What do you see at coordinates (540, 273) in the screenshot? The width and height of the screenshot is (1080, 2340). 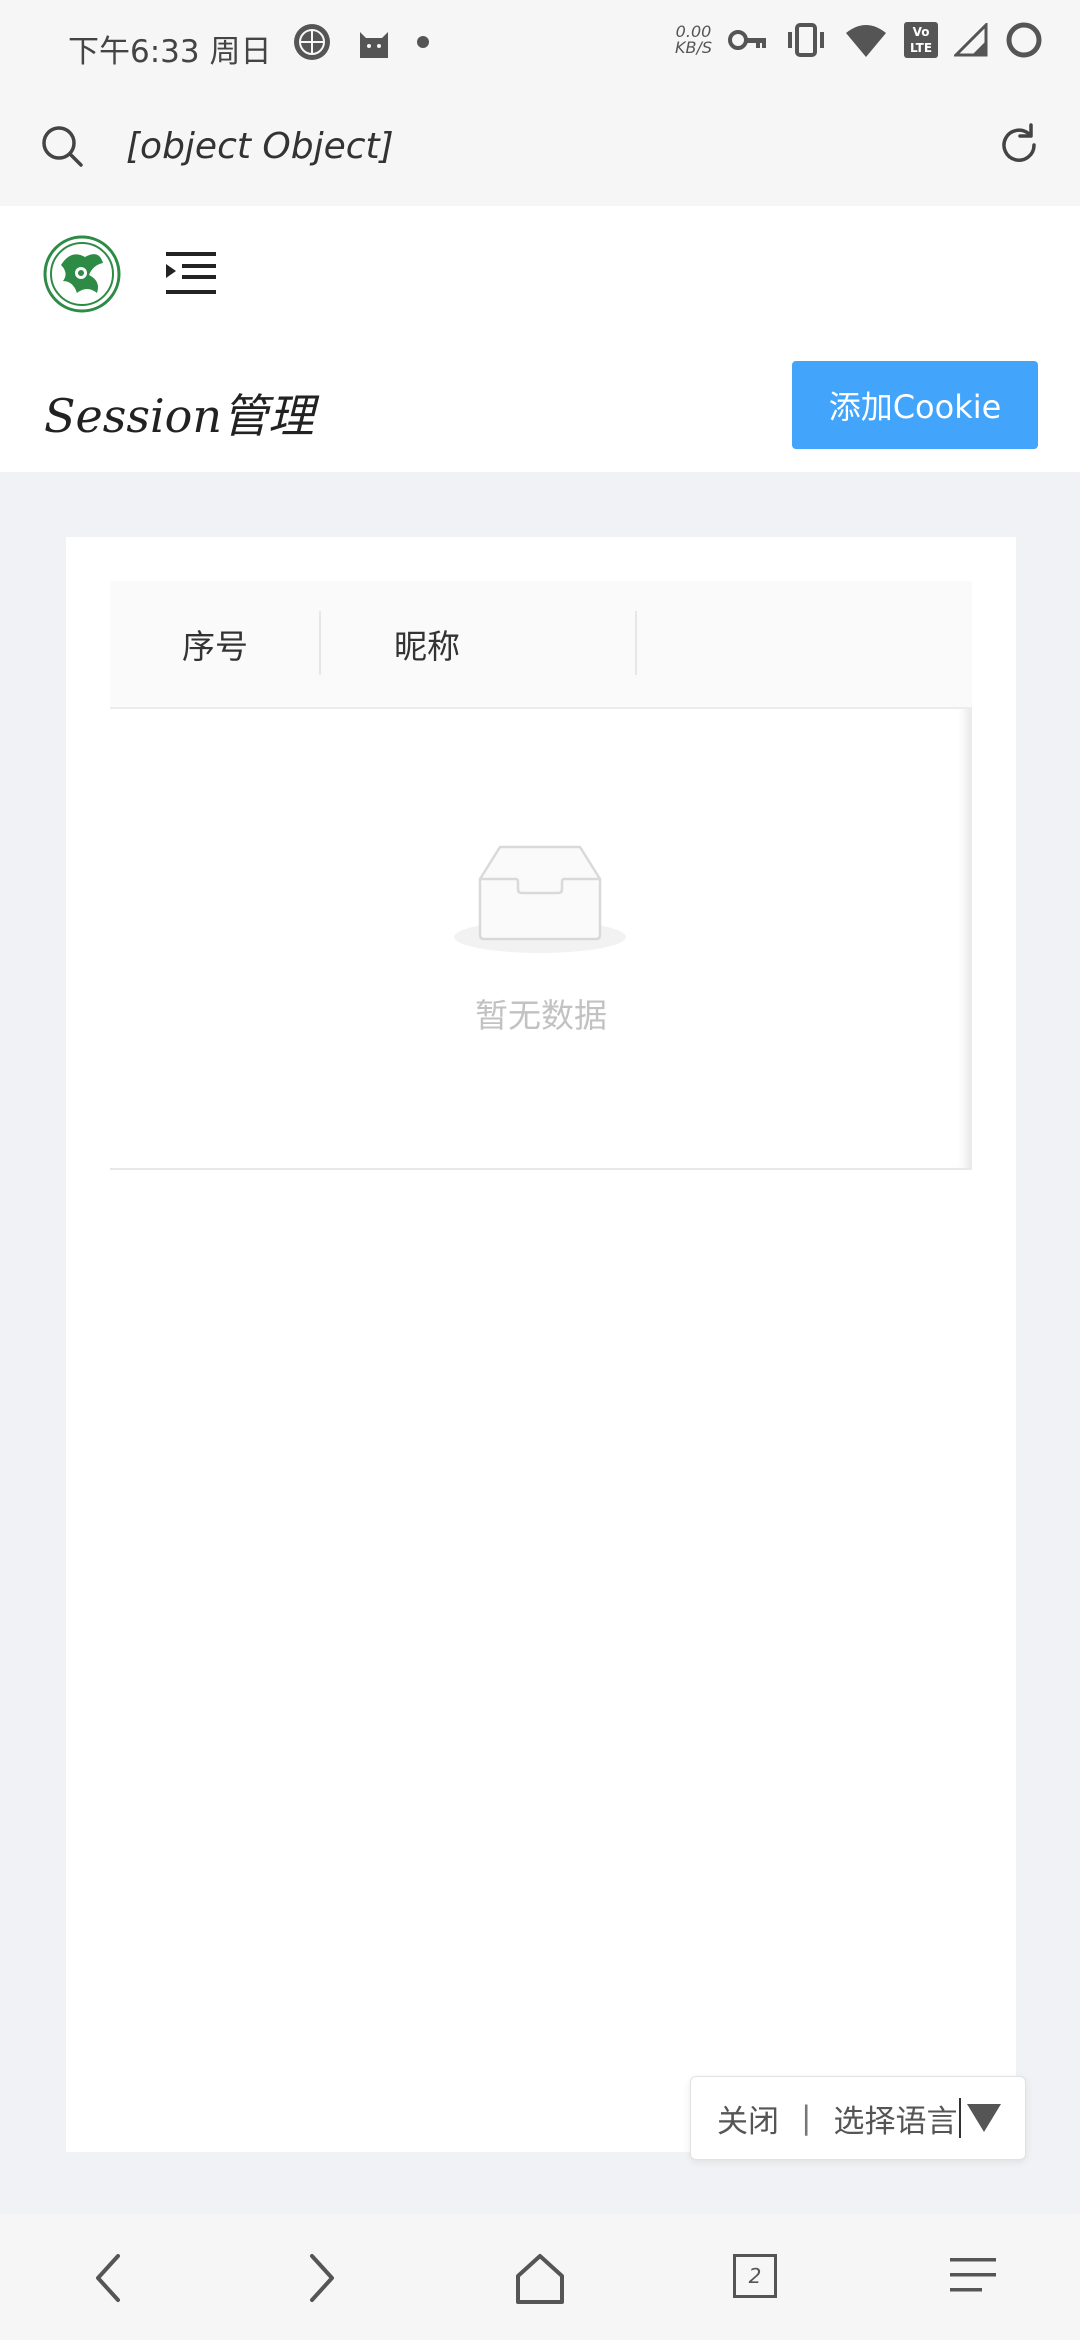 I see `app-header` at bounding box center [540, 273].